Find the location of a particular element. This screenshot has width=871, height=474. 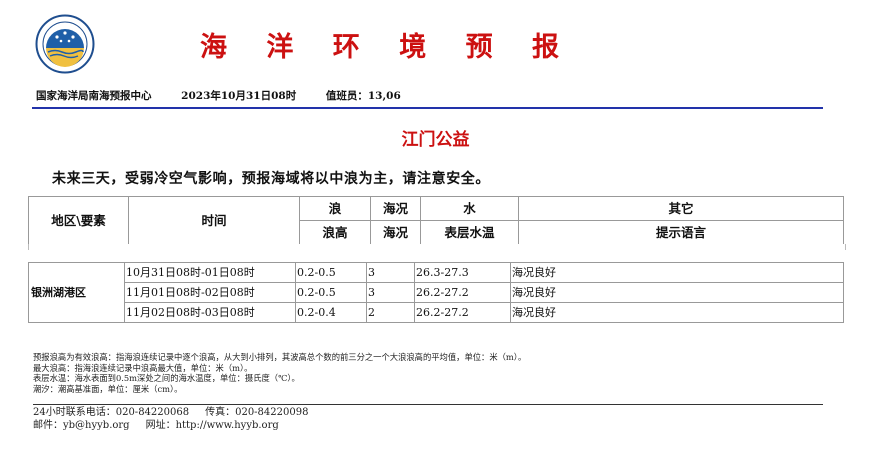

duty-officer: 值班员：13,06 is located at coordinates (363, 96).